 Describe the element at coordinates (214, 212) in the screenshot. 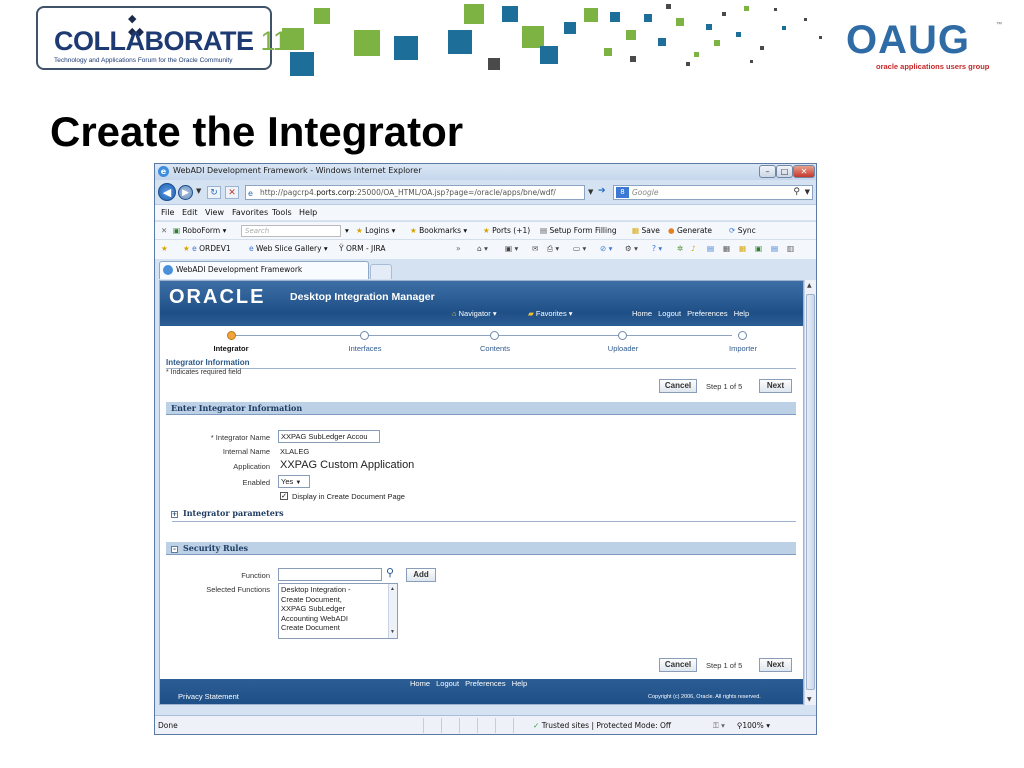

I see `menu-view: View` at that location.